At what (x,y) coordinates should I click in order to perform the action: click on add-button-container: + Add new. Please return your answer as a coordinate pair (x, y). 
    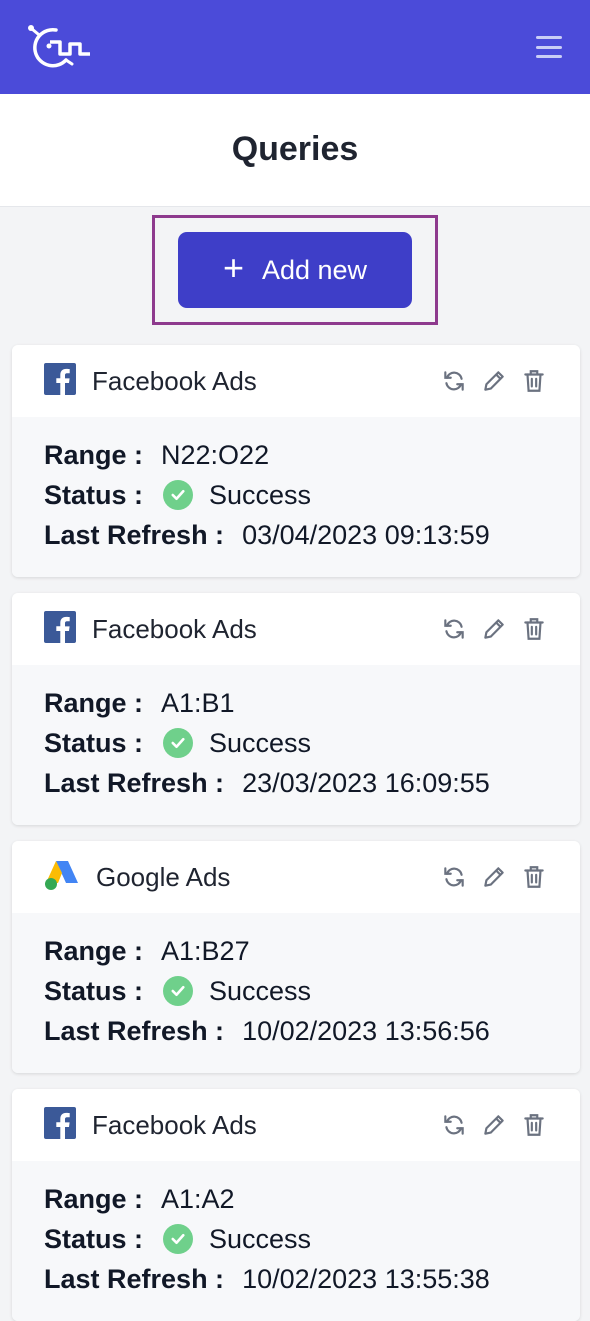
    Looking at the image, I should click on (295, 276).